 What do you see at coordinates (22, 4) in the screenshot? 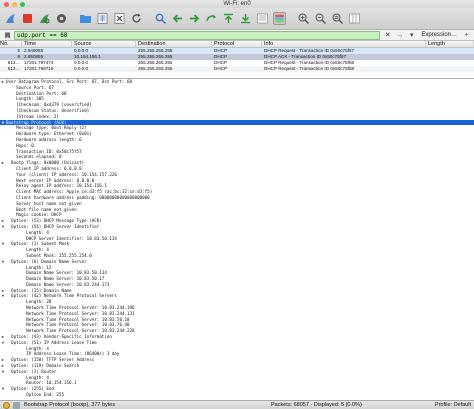
I see `zoom-window-button` at bounding box center [22, 4].